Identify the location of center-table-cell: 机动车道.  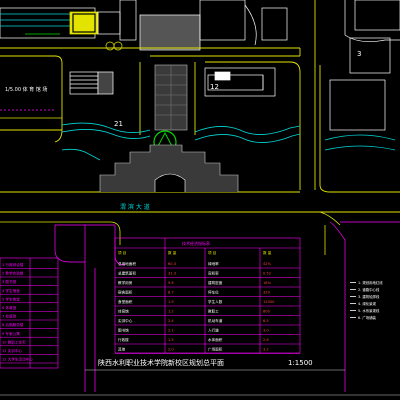
(215, 320).